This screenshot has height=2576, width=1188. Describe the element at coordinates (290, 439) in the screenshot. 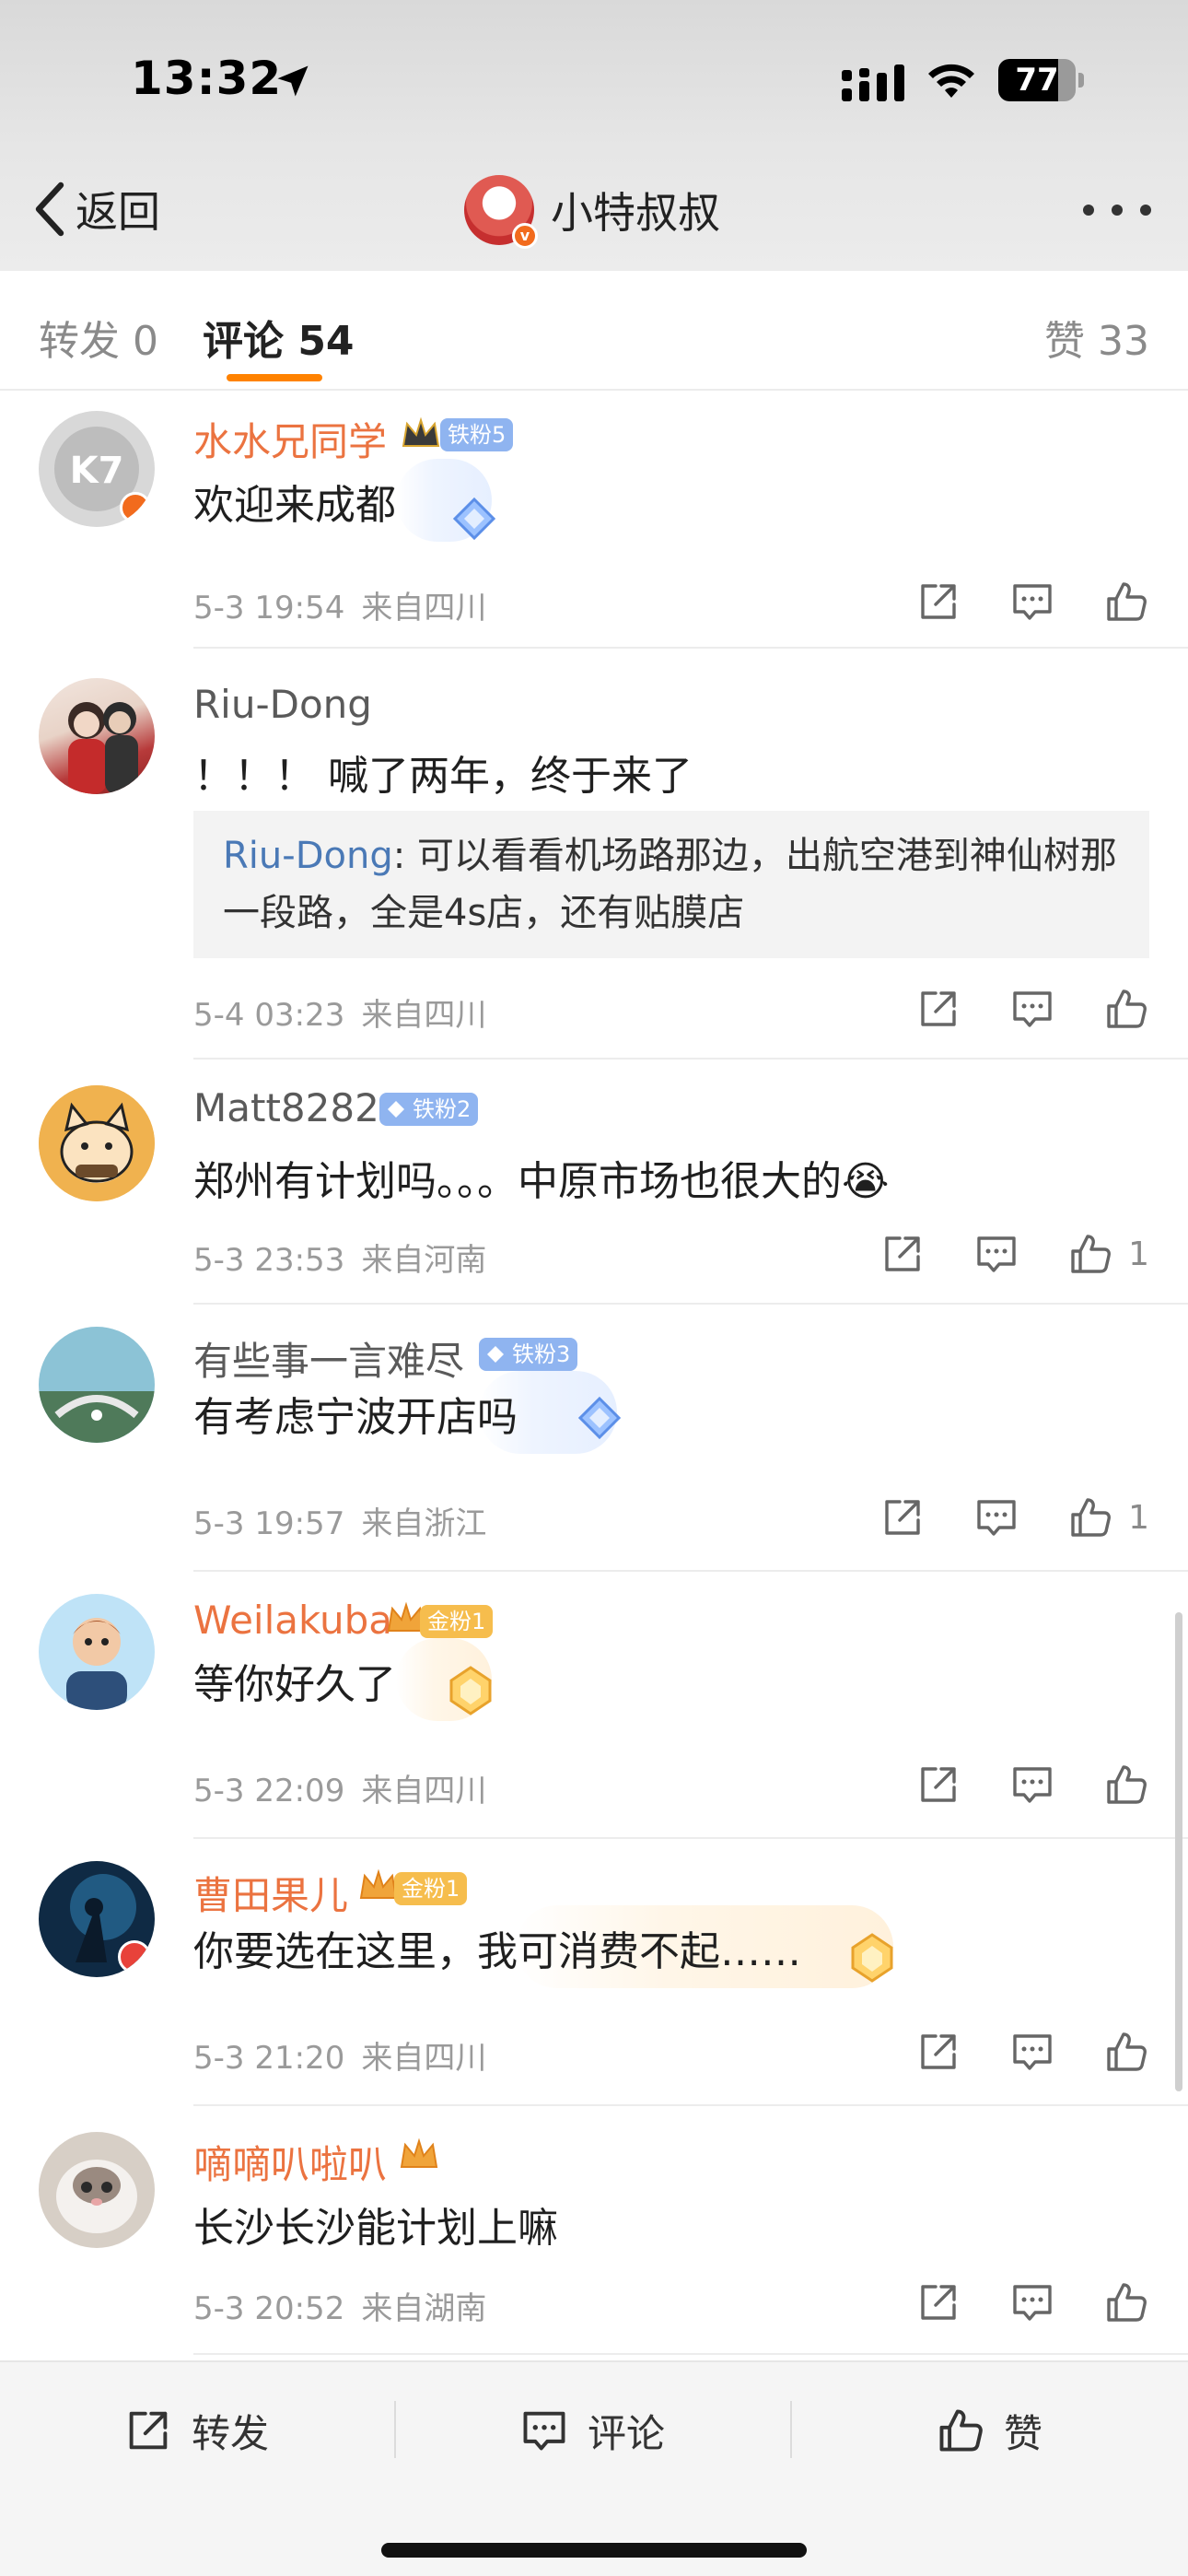

I see `comment-username: 水水兄同学` at that location.